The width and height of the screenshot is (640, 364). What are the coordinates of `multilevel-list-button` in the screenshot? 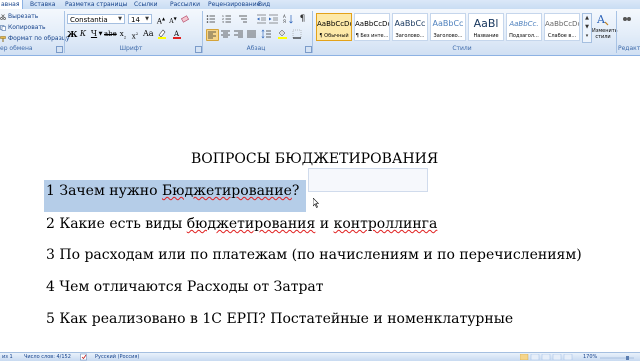 It's located at (243, 19).